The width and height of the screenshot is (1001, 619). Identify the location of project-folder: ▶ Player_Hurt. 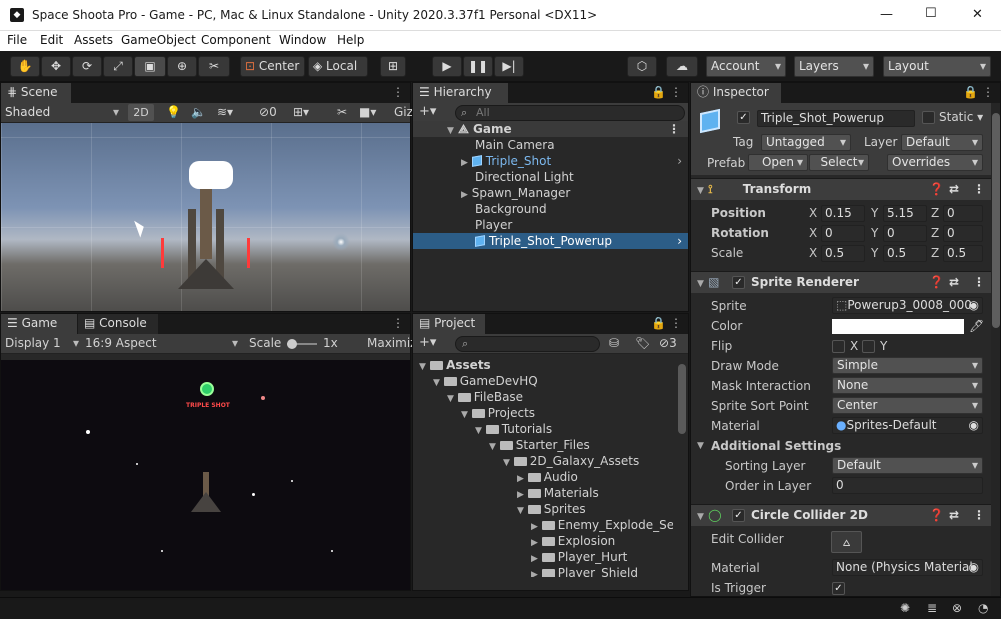
(550, 557).